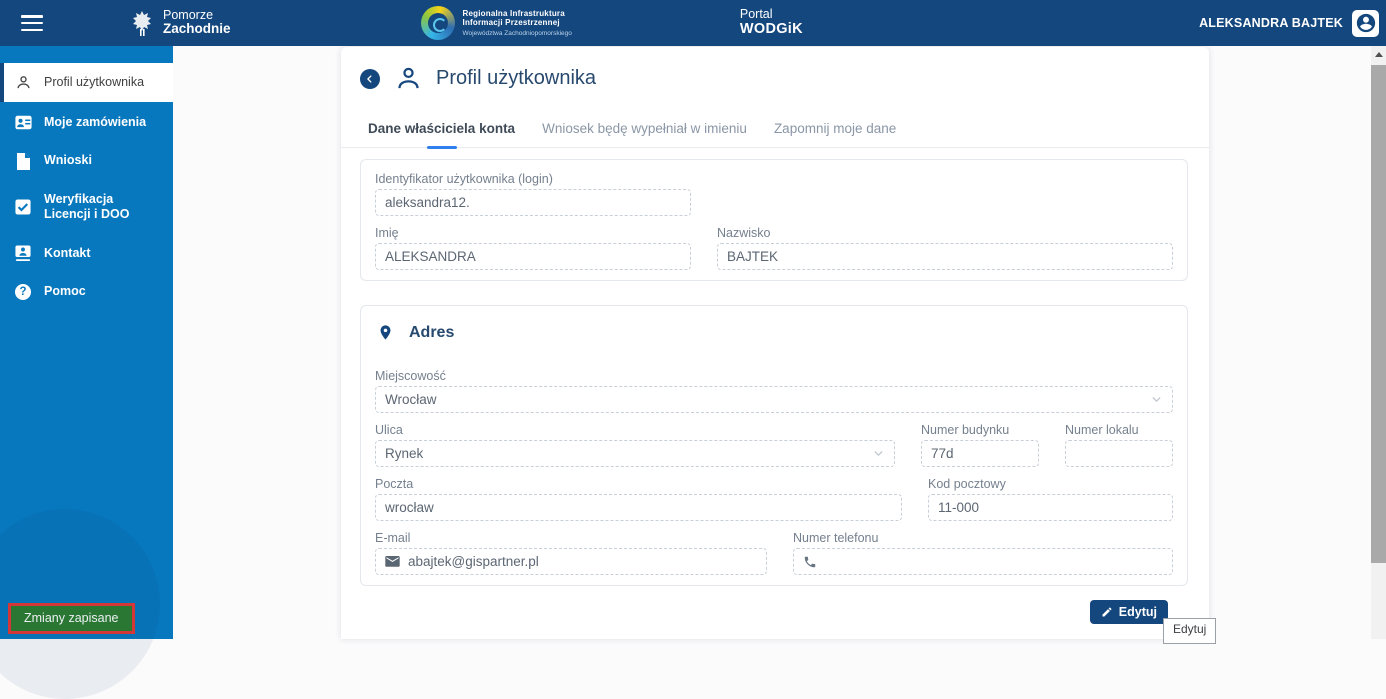  Describe the element at coordinates (756, 14) in the screenshot. I see `brand-portal-line1: Portal` at that location.